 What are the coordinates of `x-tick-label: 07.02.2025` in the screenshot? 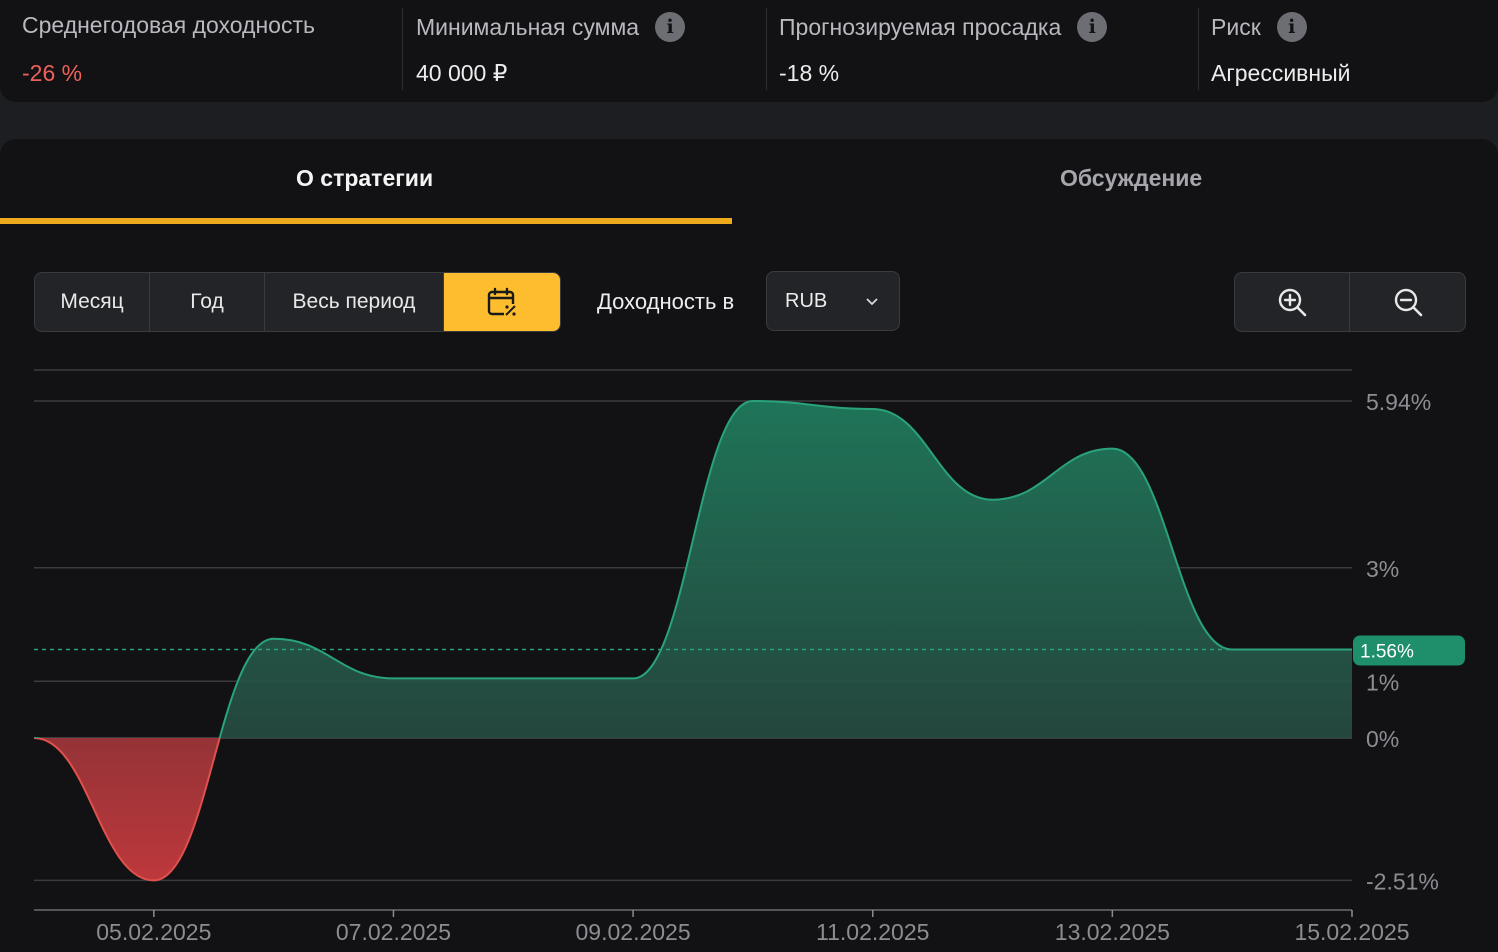 It's located at (393, 932).